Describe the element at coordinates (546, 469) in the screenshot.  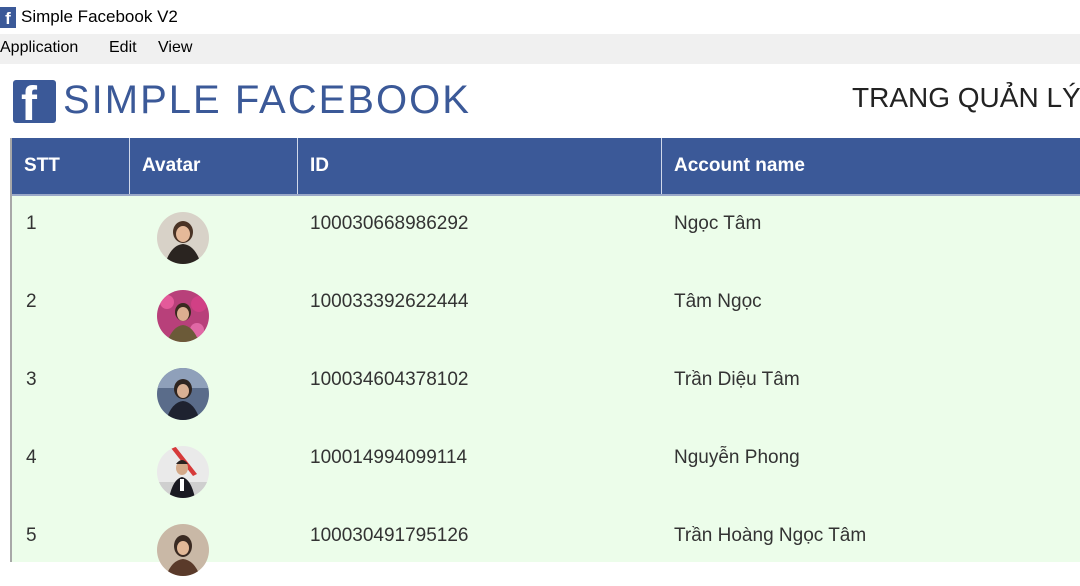
I see `table-row: 4 100014994099114 Nguyễn Phong` at that location.